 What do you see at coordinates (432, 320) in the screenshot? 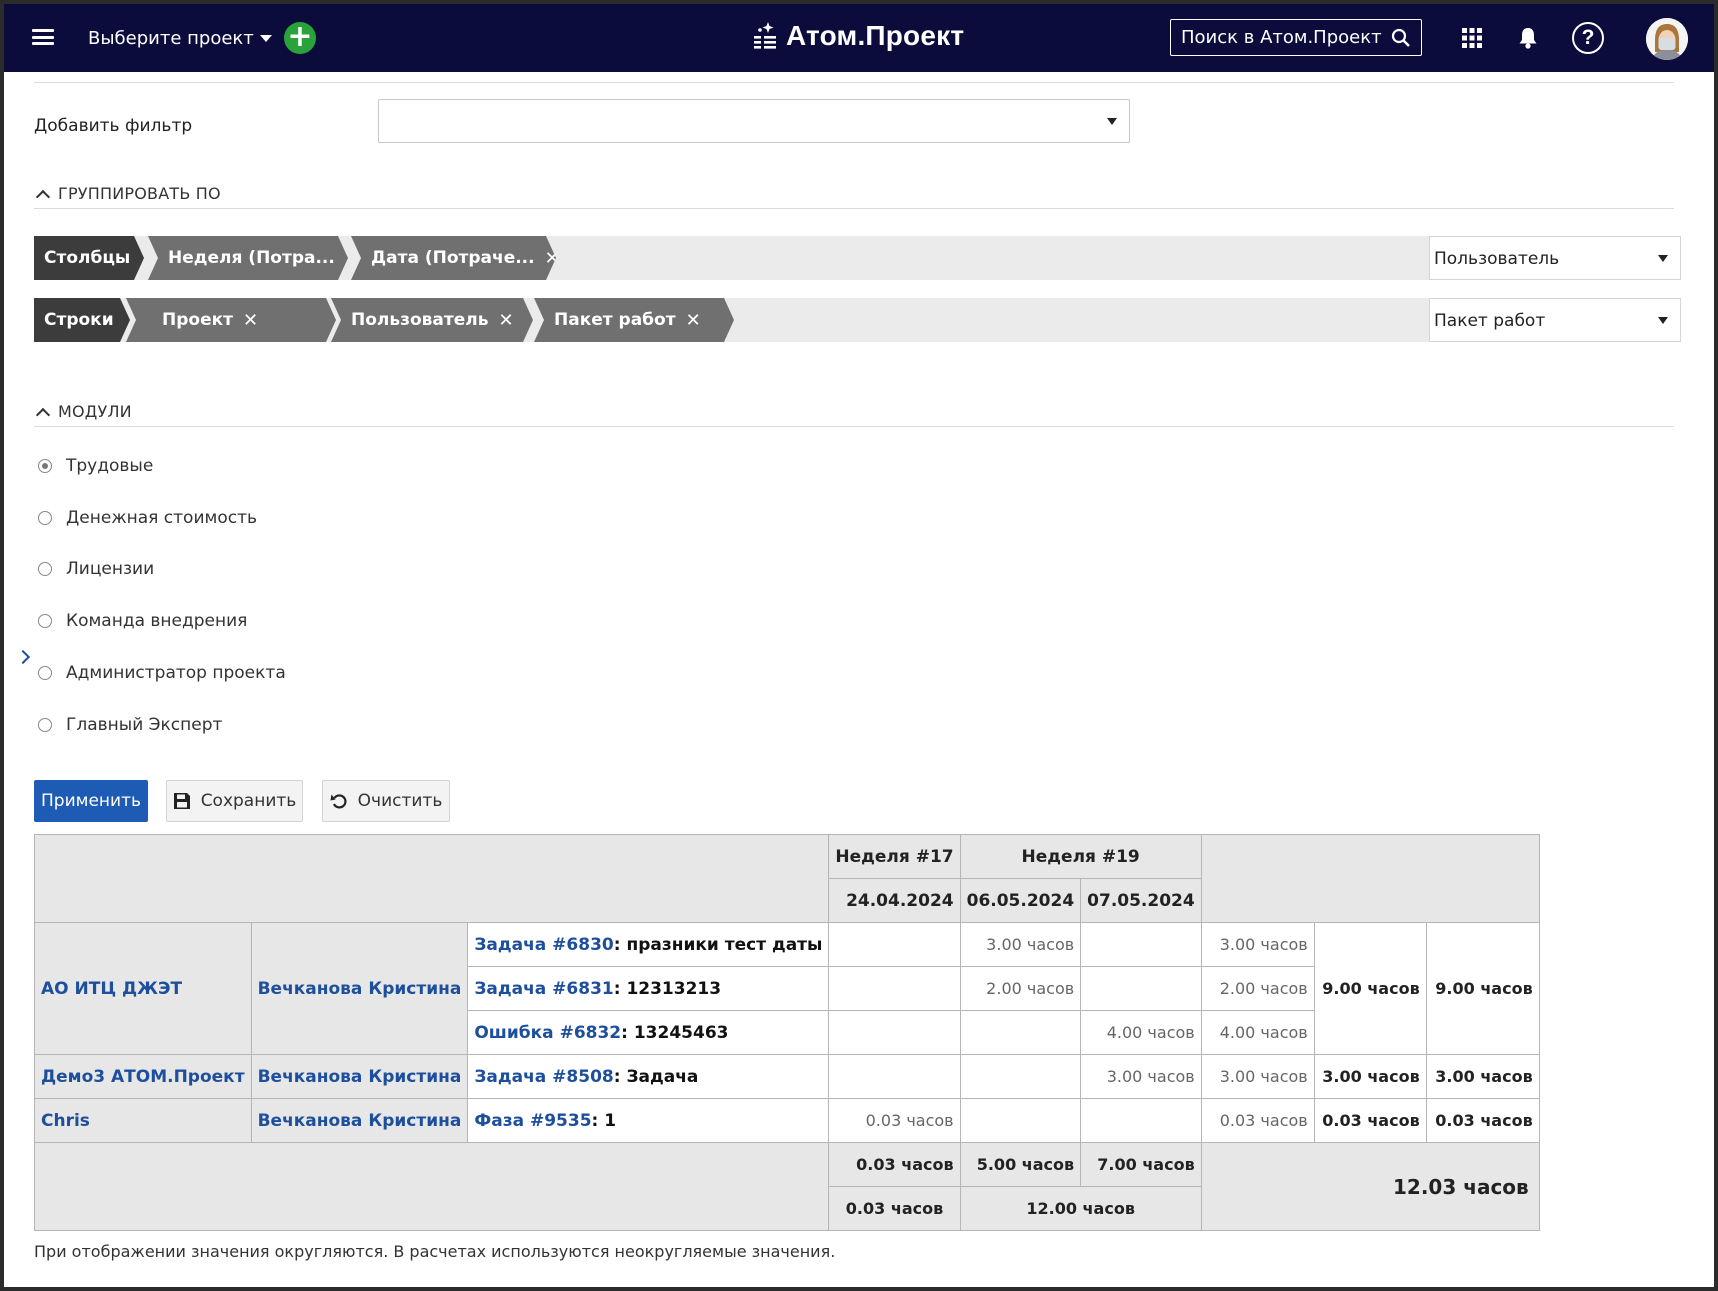
I see `group-row-chip: Пользователь ✕` at bounding box center [432, 320].